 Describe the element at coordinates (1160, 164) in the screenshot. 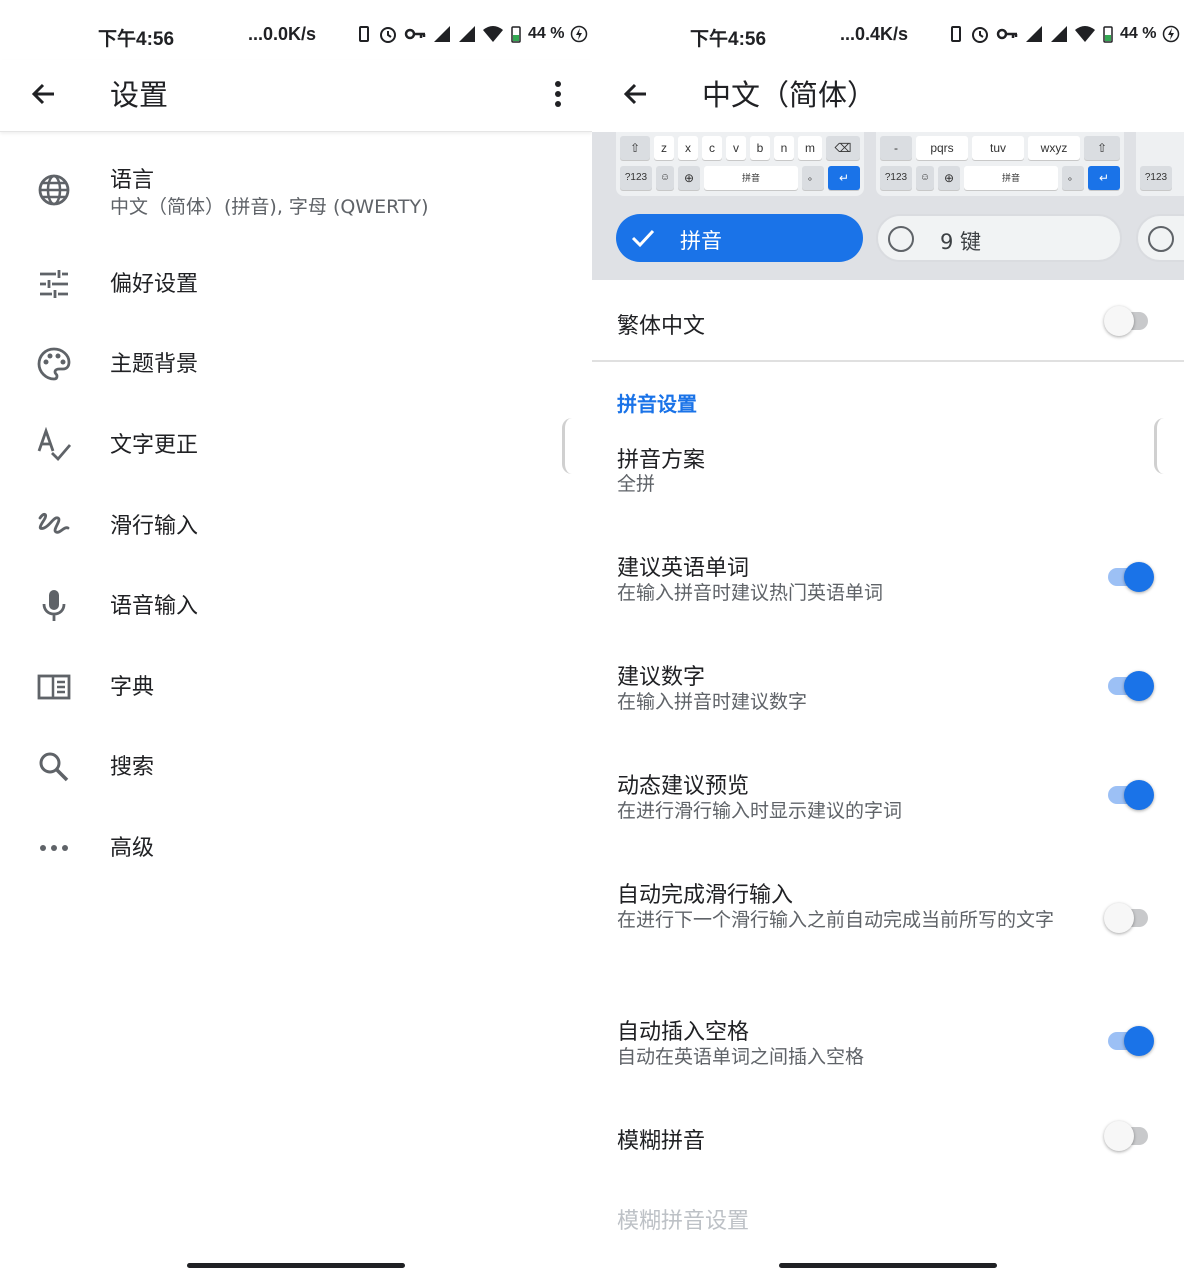

I see `third-layout-preview: ?123` at that location.